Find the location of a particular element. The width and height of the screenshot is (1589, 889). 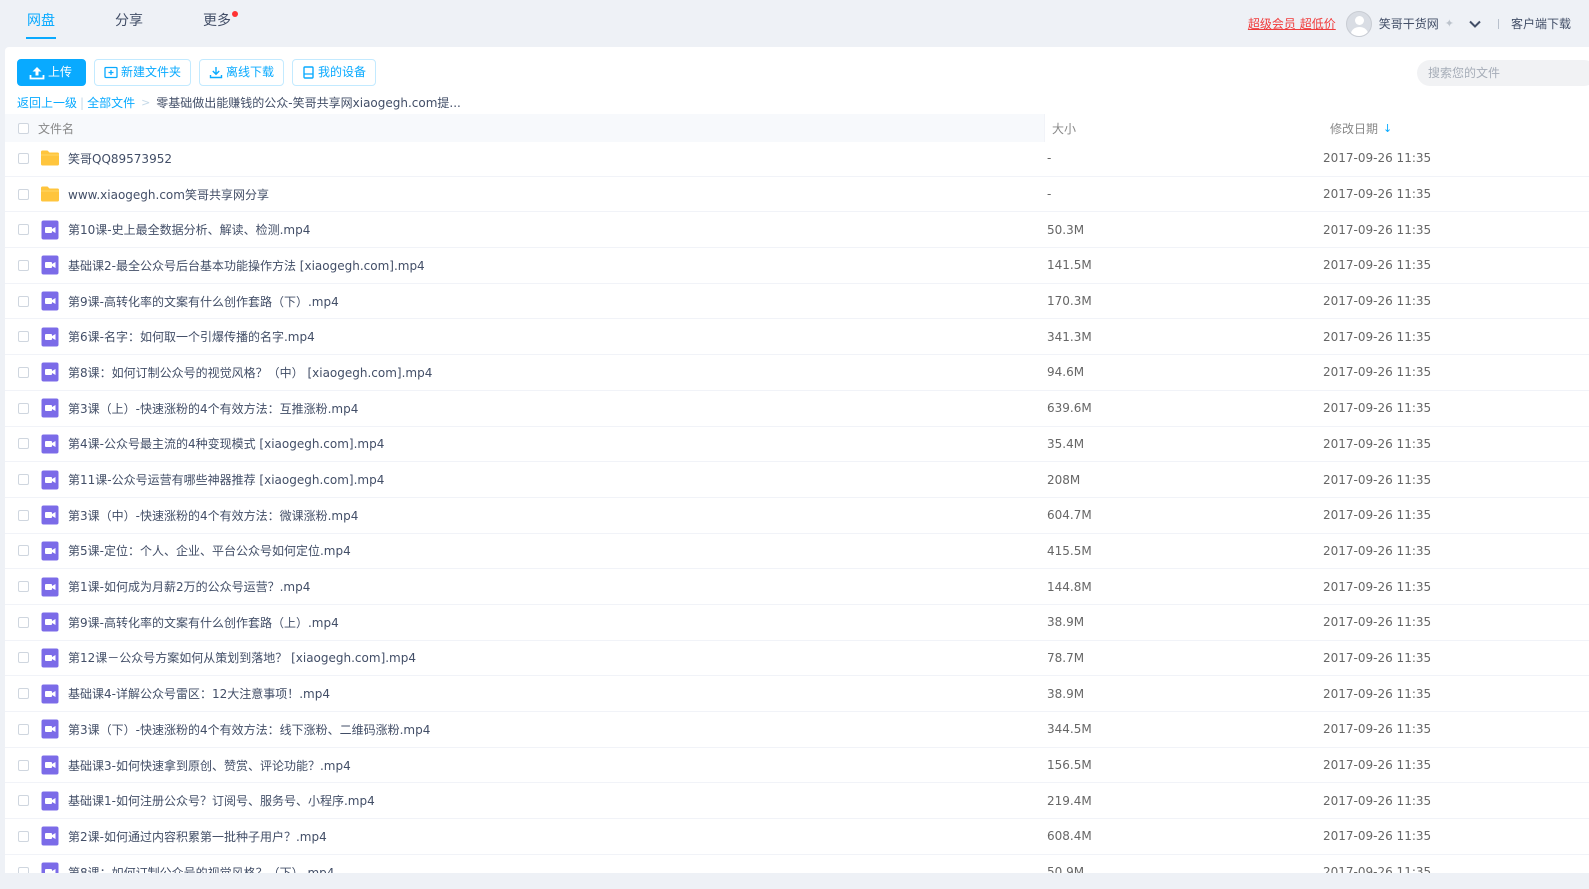

offline-download-button: 离线下载 is located at coordinates (242, 72).